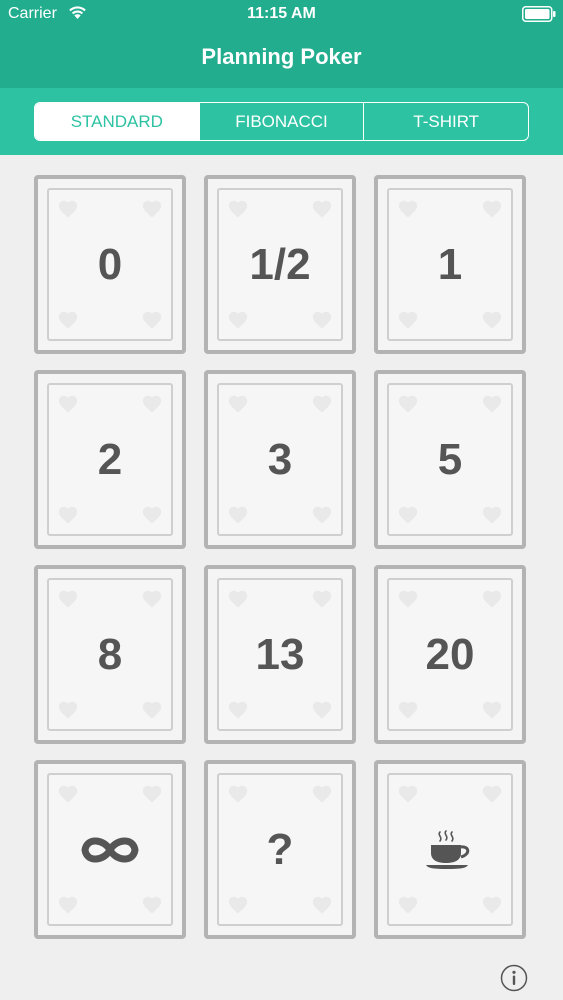 This screenshot has width=563, height=1000. I want to click on poker-card: ?, so click(280, 849).